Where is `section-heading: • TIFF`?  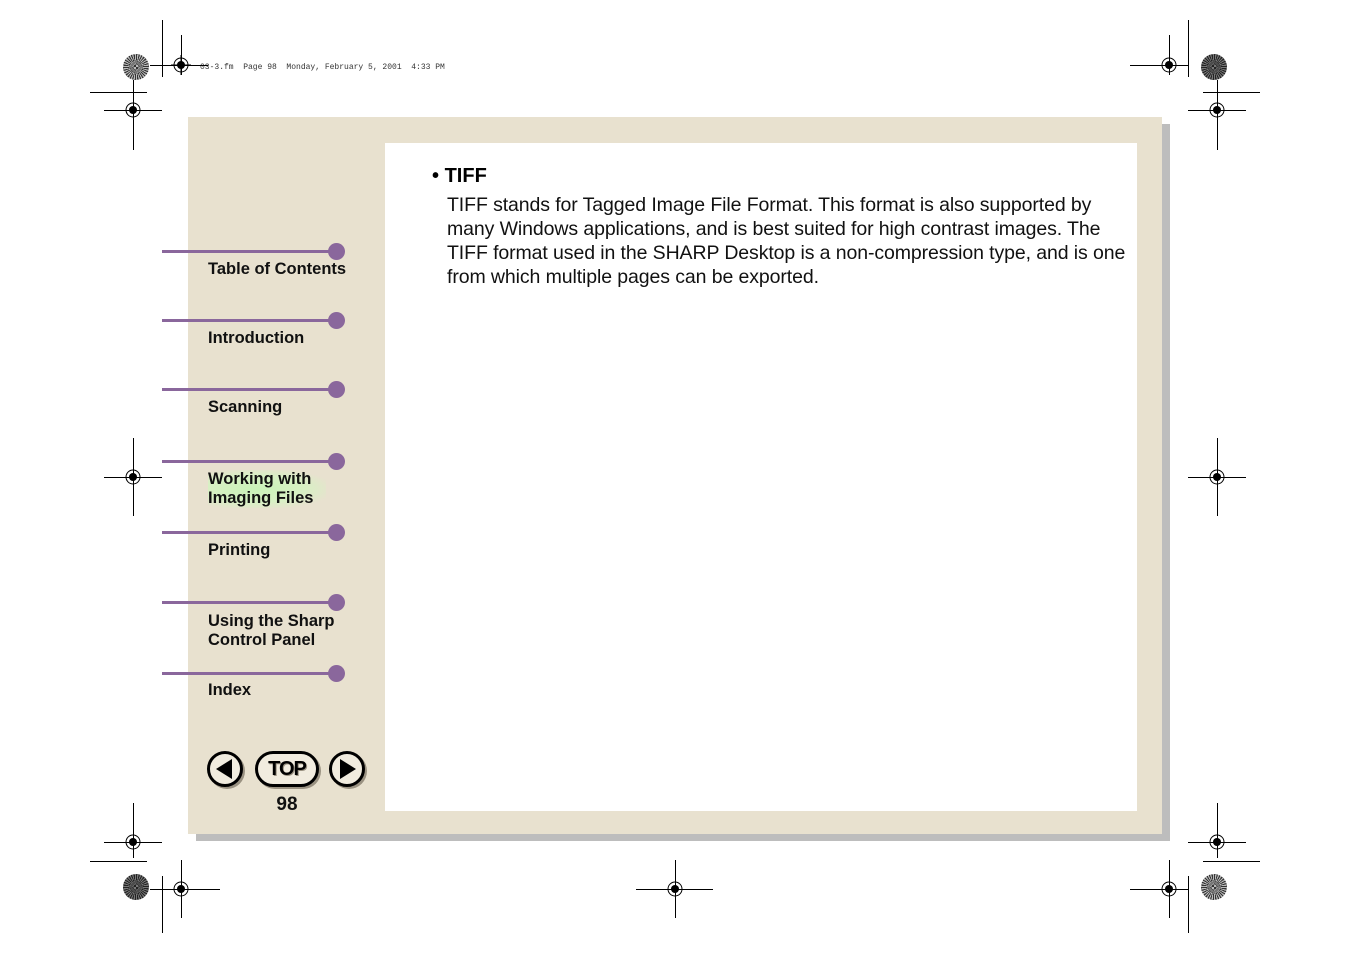
section-heading: • TIFF is located at coordinates (459, 176).